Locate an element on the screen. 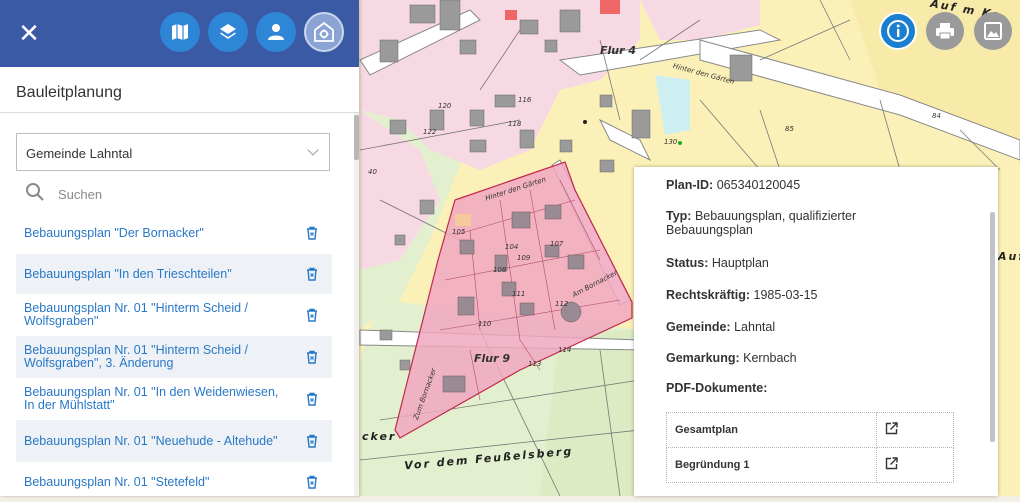  info-legal-date: Rechtskräftig: 1985-03-15 is located at coordinates (786, 295).